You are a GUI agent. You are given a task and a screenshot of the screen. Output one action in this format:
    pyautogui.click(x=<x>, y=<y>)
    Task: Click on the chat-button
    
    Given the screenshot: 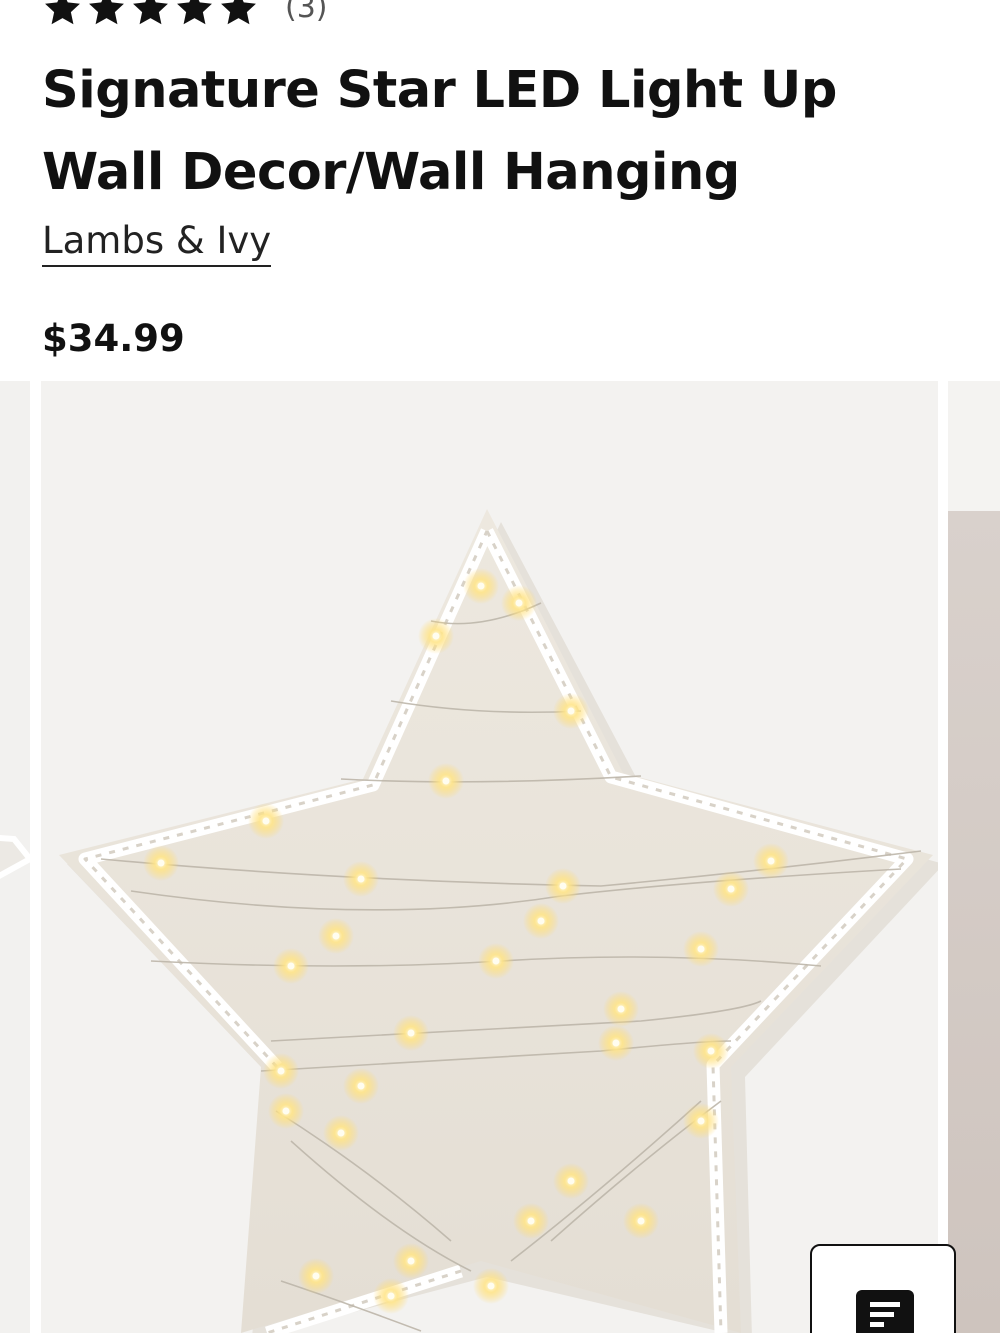 What is the action you would take?
    pyautogui.click(x=883, y=1288)
    